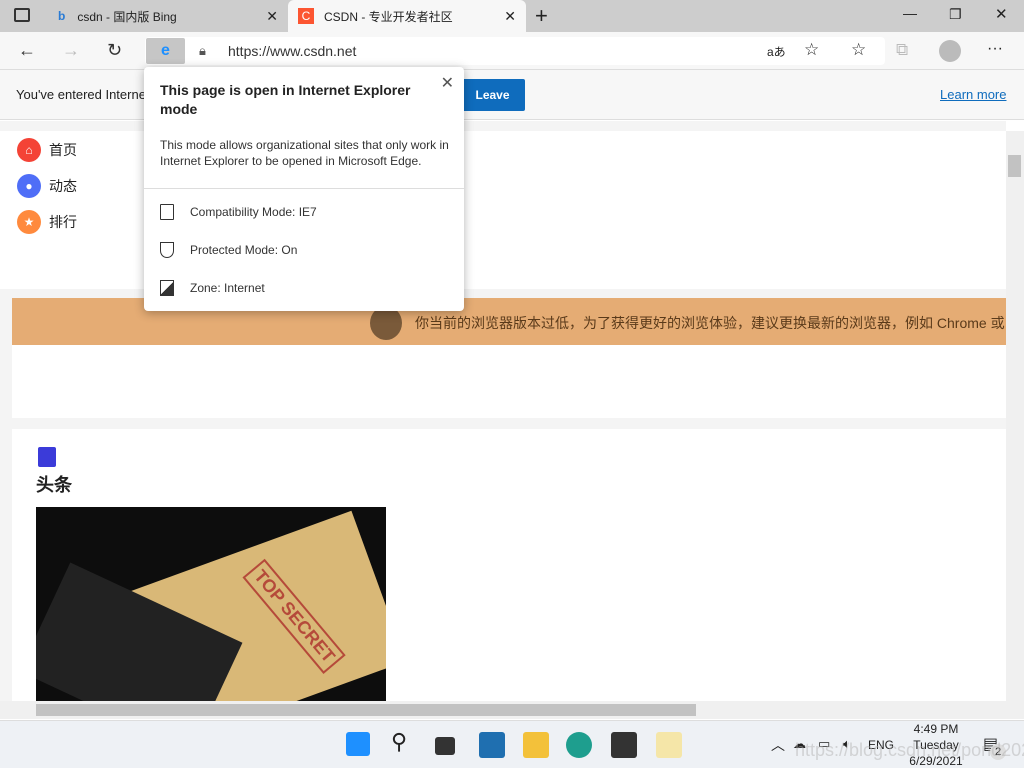 The width and height of the screenshot is (1024, 769). What do you see at coordinates (29, 150) in the screenshot?
I see `home-icon: ⌂` at bounding box center [29, 150].